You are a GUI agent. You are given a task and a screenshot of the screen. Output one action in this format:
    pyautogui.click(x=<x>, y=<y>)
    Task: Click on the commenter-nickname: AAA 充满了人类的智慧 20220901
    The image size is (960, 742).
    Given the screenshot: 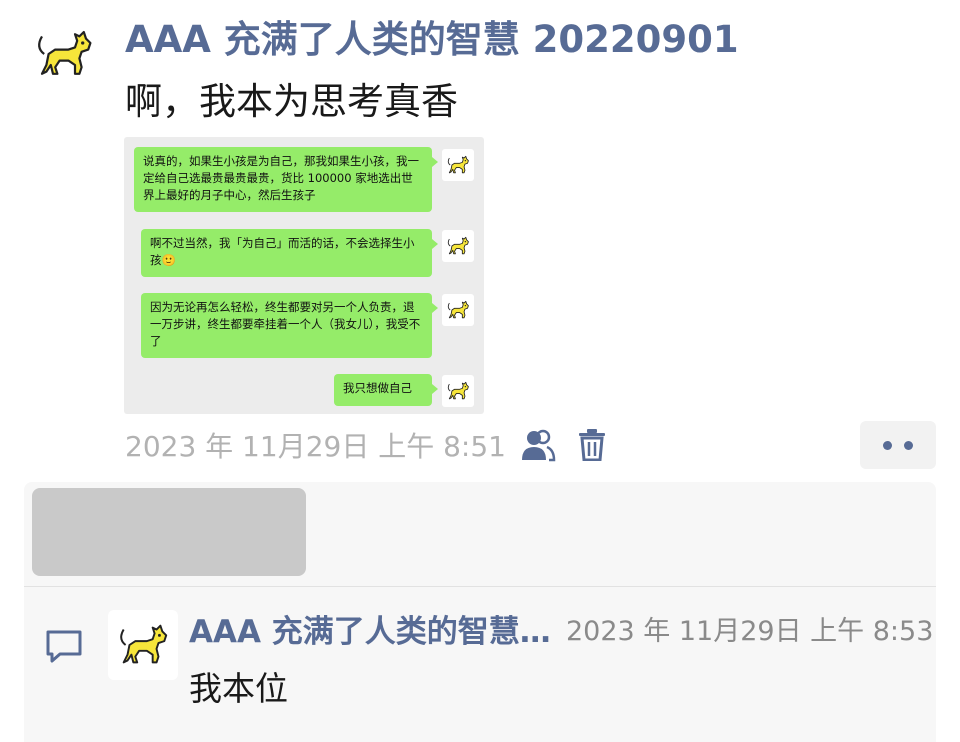 What is the action you would take?
    pyautogui.click(x=374, y=632)
    